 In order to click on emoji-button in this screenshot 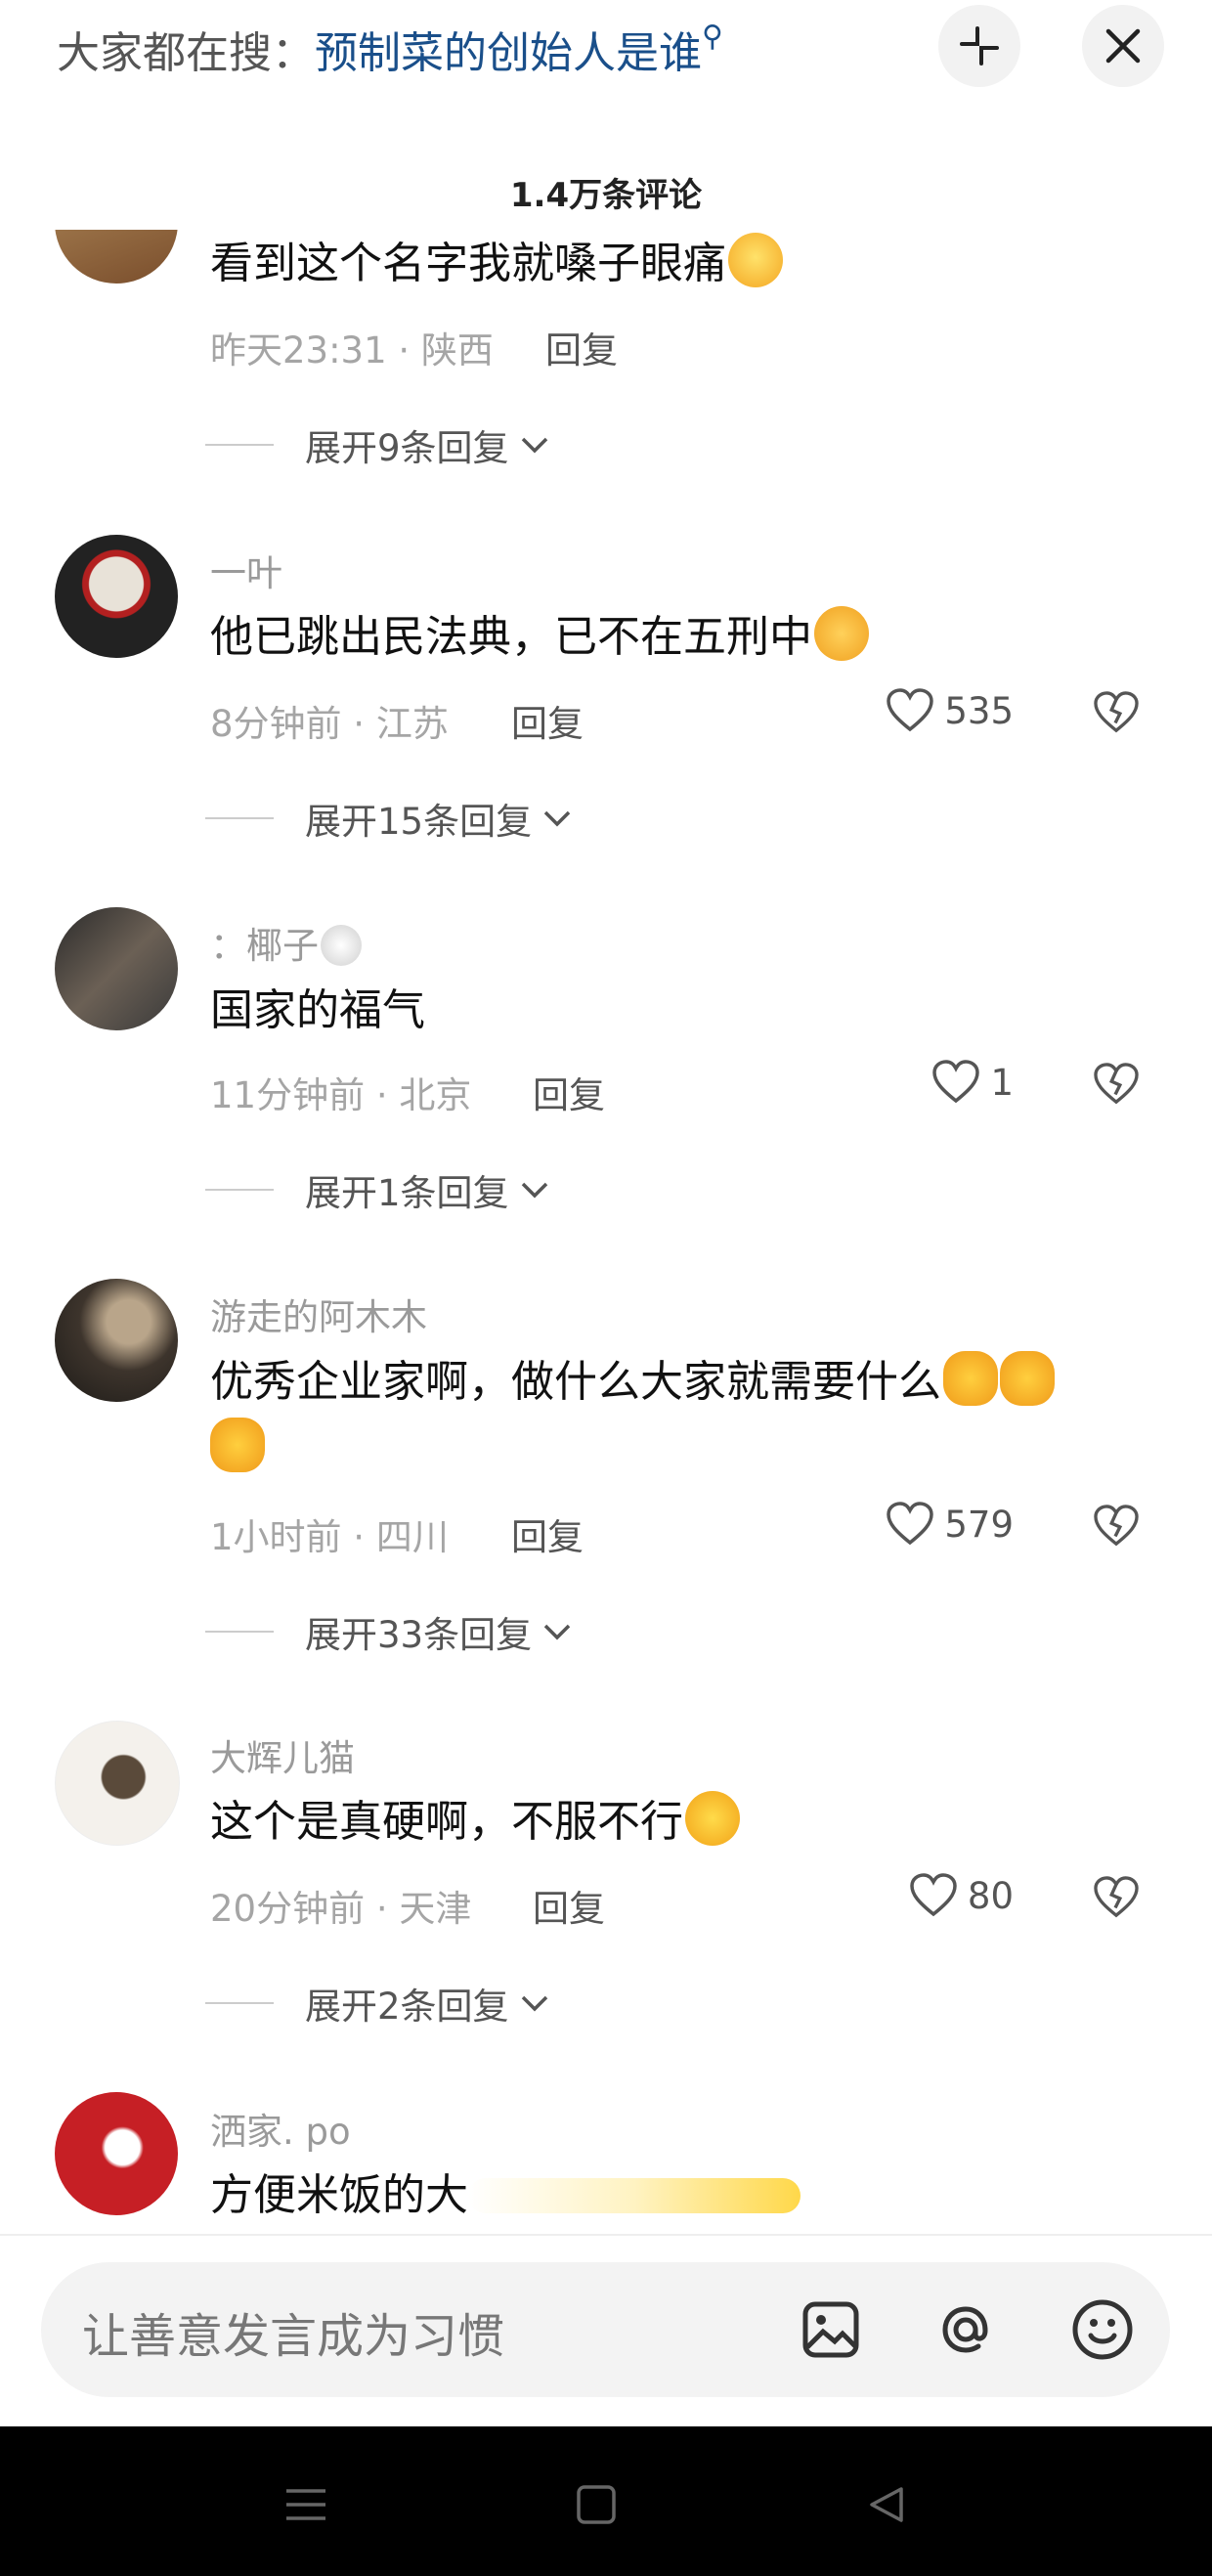, I will do `click(1102, 2330)`.